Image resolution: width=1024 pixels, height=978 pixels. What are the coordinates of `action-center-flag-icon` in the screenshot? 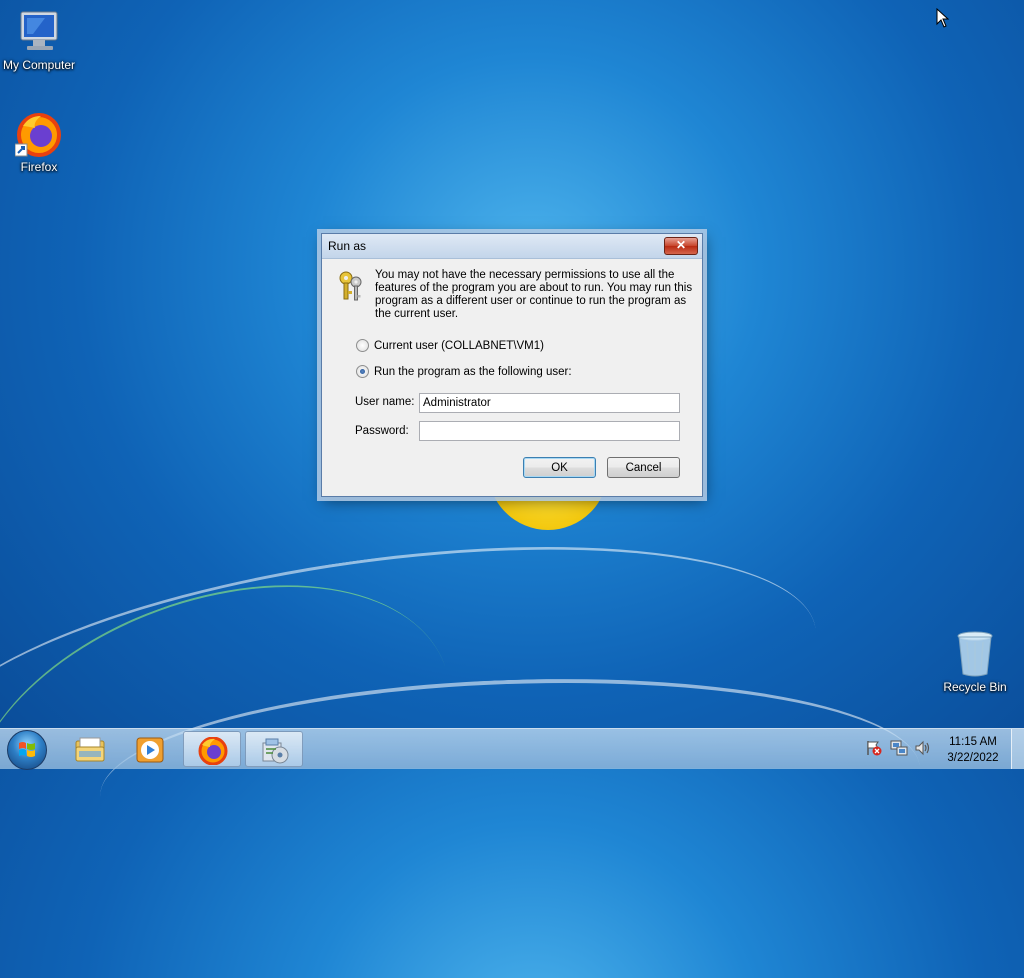 It's located at (874, 748).